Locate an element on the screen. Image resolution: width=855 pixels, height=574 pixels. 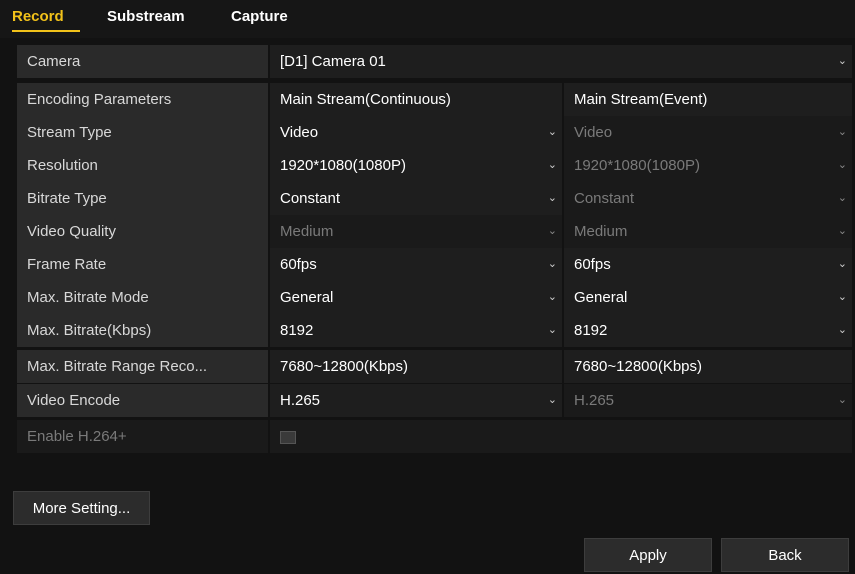
frame-rate-row: Frame Rate 60fps ⌄ 60fps ⌄ is located at coordinates (434, 264).